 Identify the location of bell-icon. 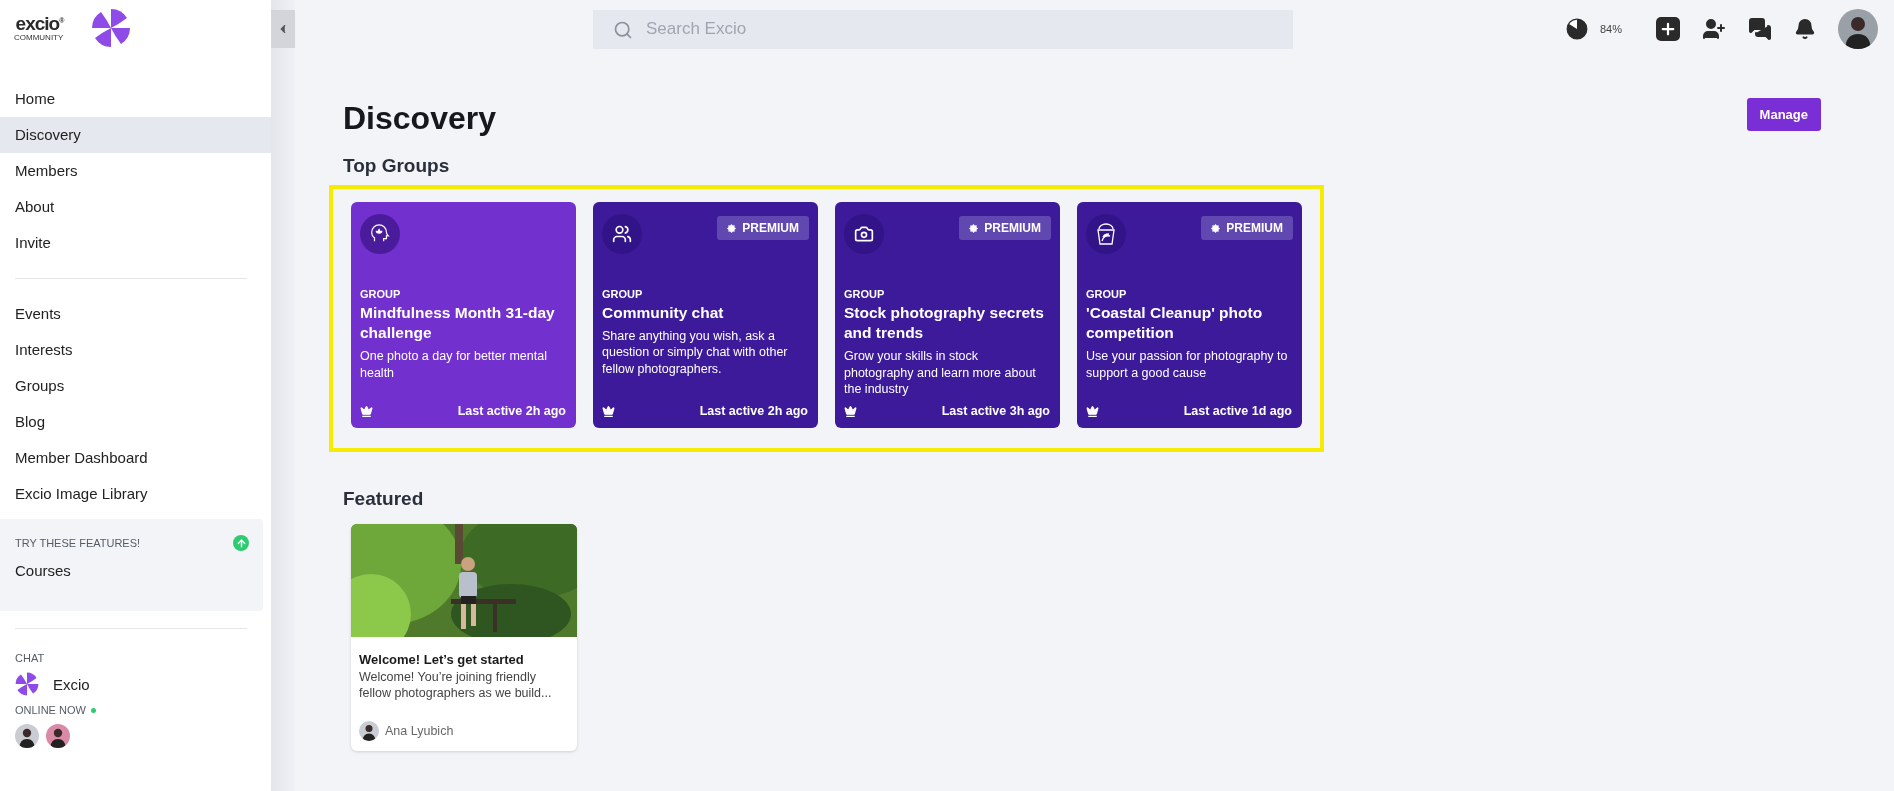
(1805, 29).